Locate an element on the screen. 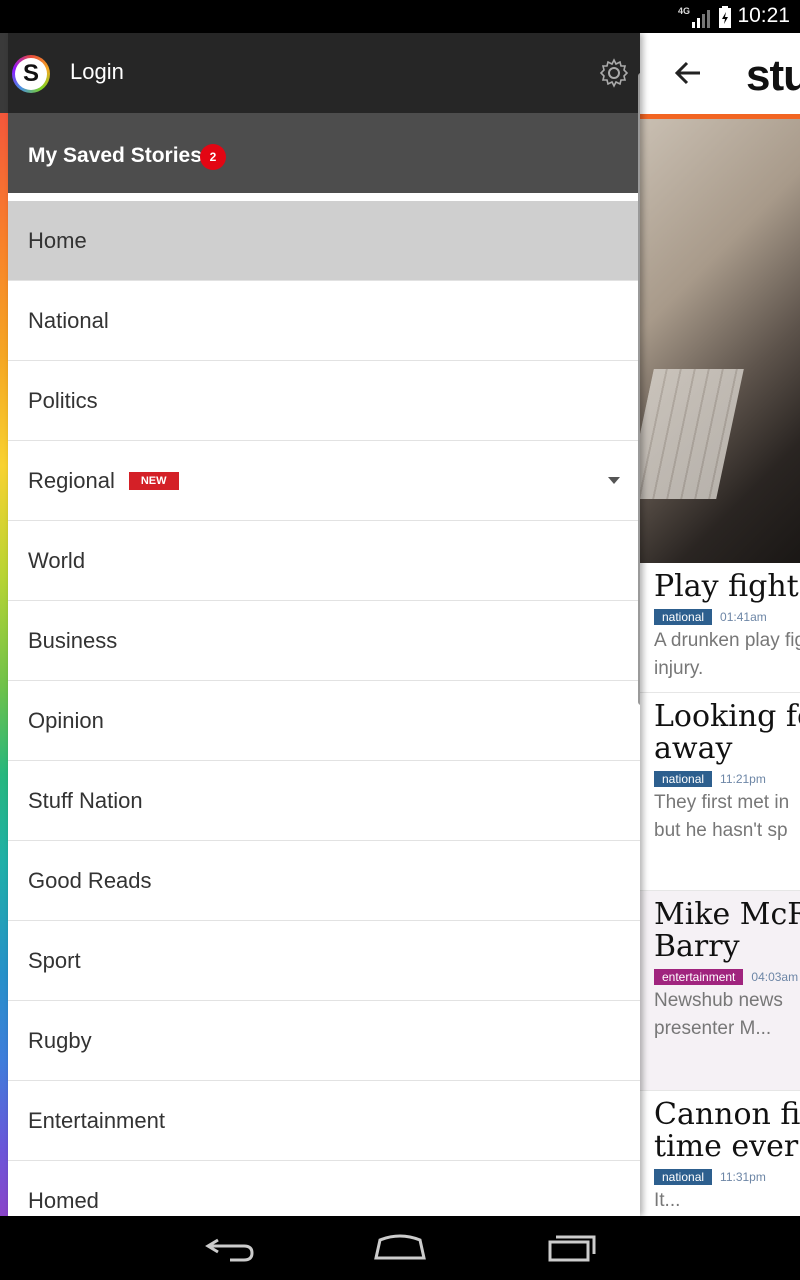  back-icon is located at coordinates (230, 1248).